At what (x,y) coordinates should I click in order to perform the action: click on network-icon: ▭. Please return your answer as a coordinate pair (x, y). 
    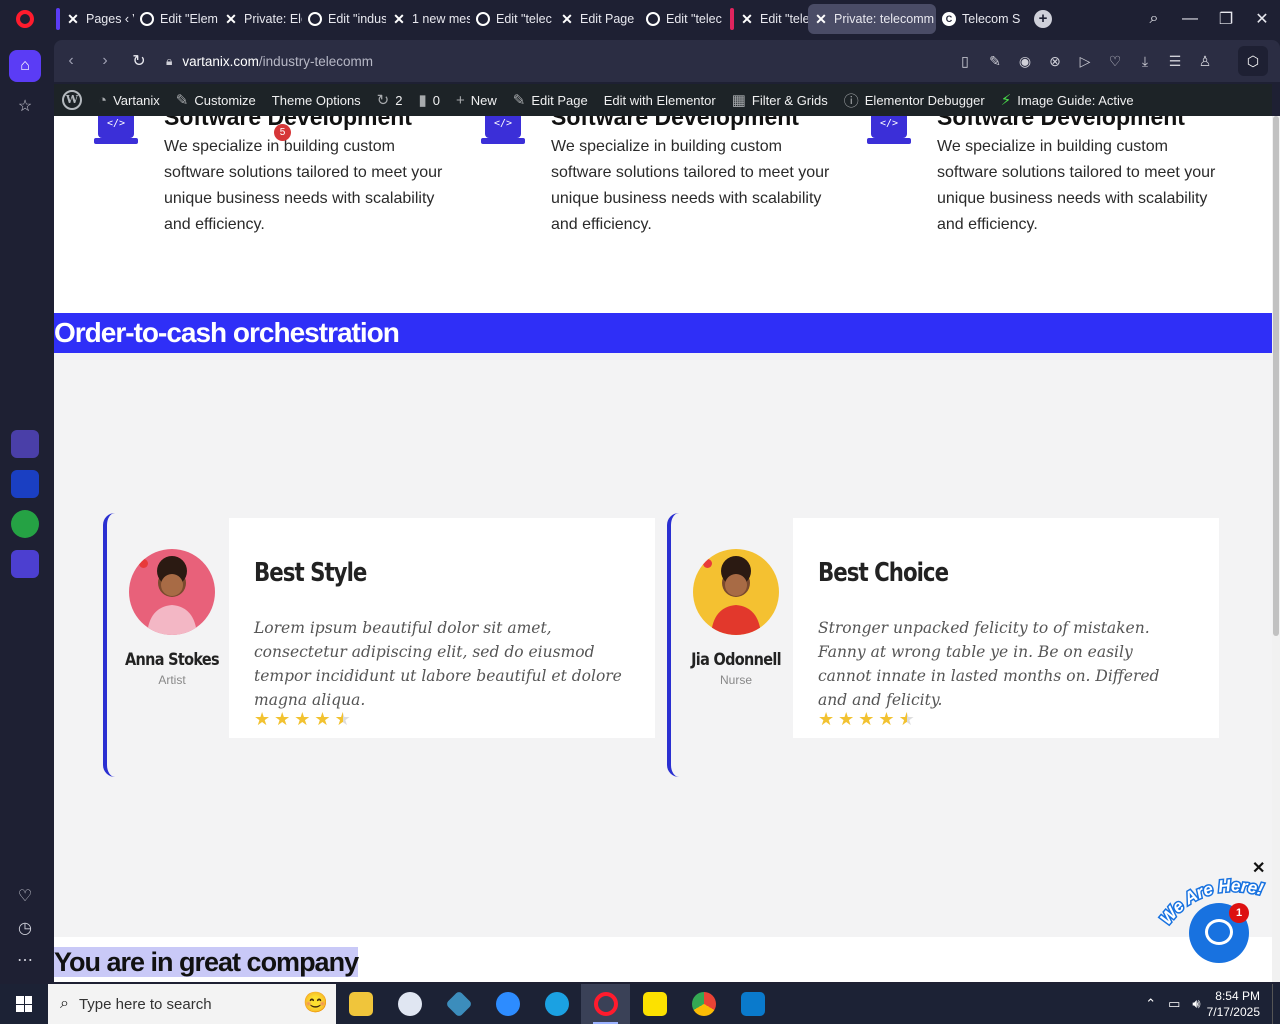
    Looking at the image, I should click on (1174, 1004).